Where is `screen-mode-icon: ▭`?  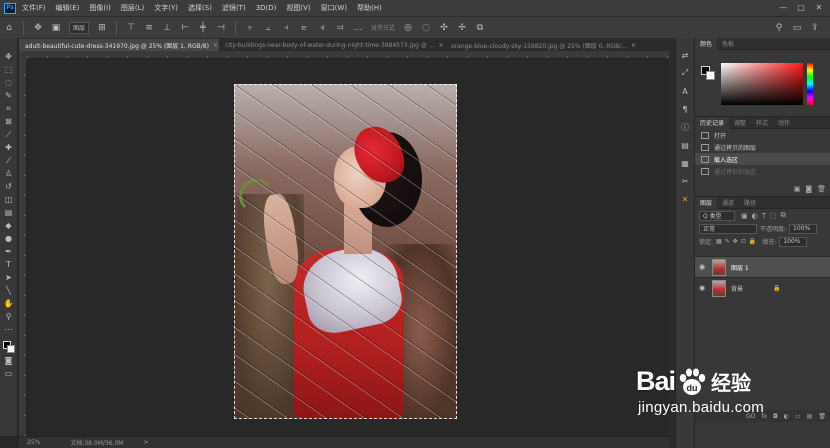
screen-mode-icon: ▭ is located at coordinates (9, 373).